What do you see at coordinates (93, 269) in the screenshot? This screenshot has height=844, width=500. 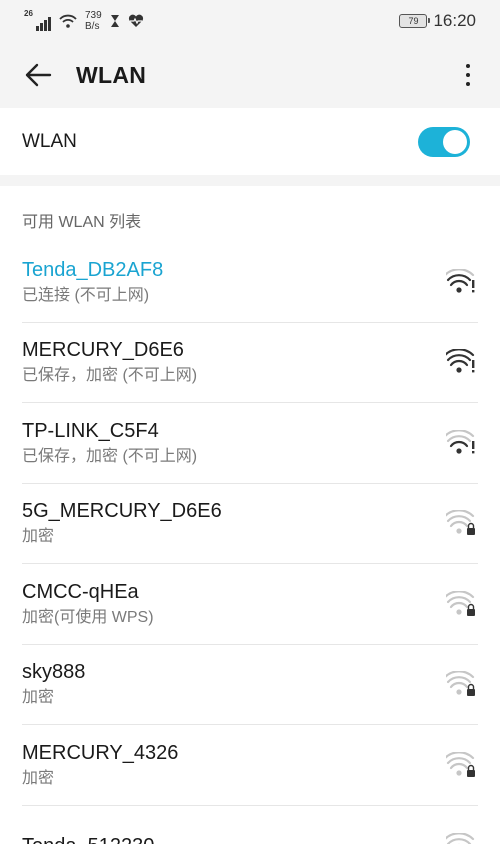 I see `network-name: Tenda_DB2AF8` at bounding box center [93, 269].